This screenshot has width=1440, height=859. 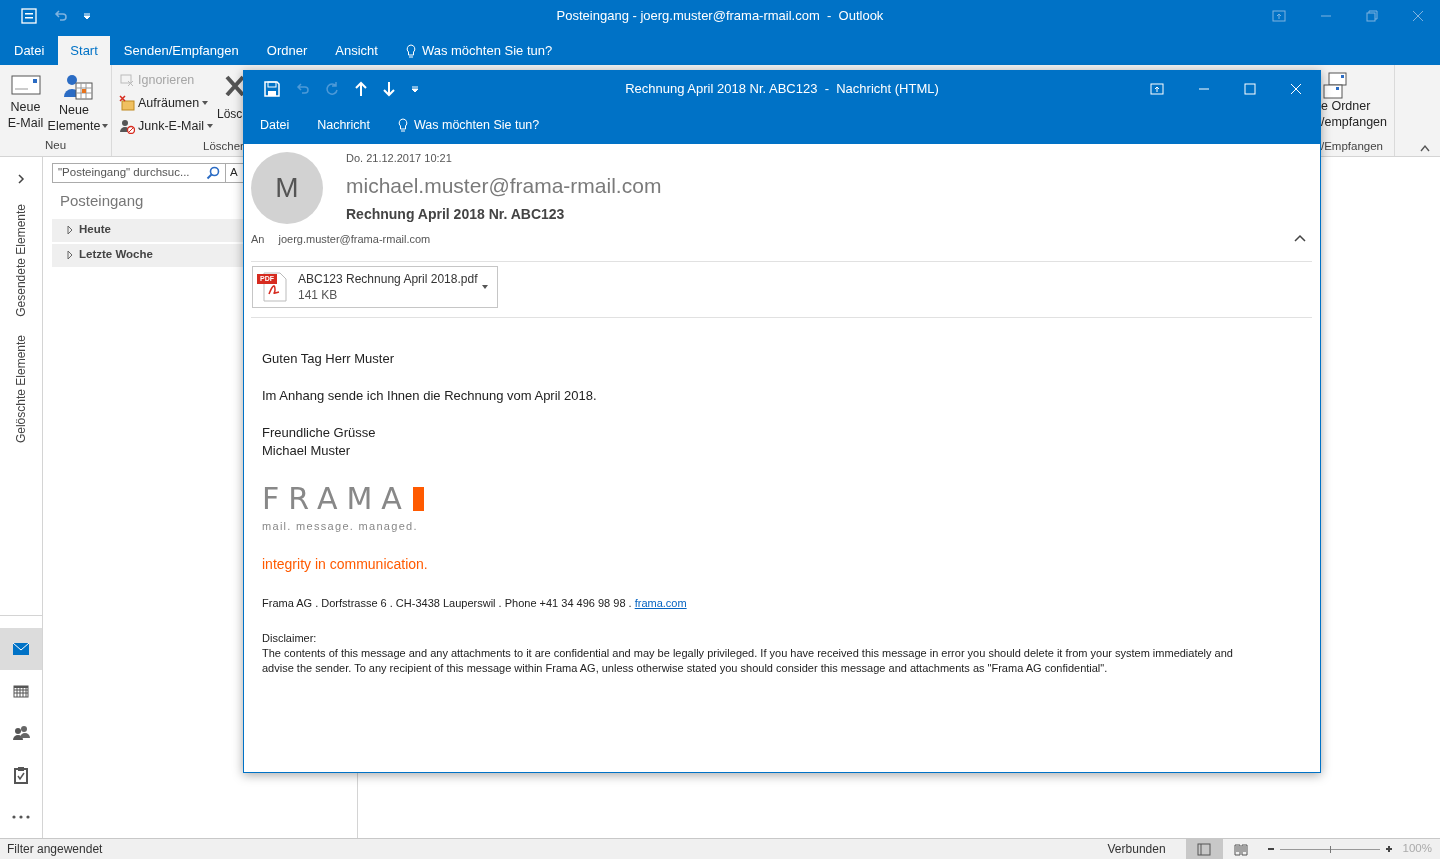 I want to click on close-icon, so click(x=1418, y=16).